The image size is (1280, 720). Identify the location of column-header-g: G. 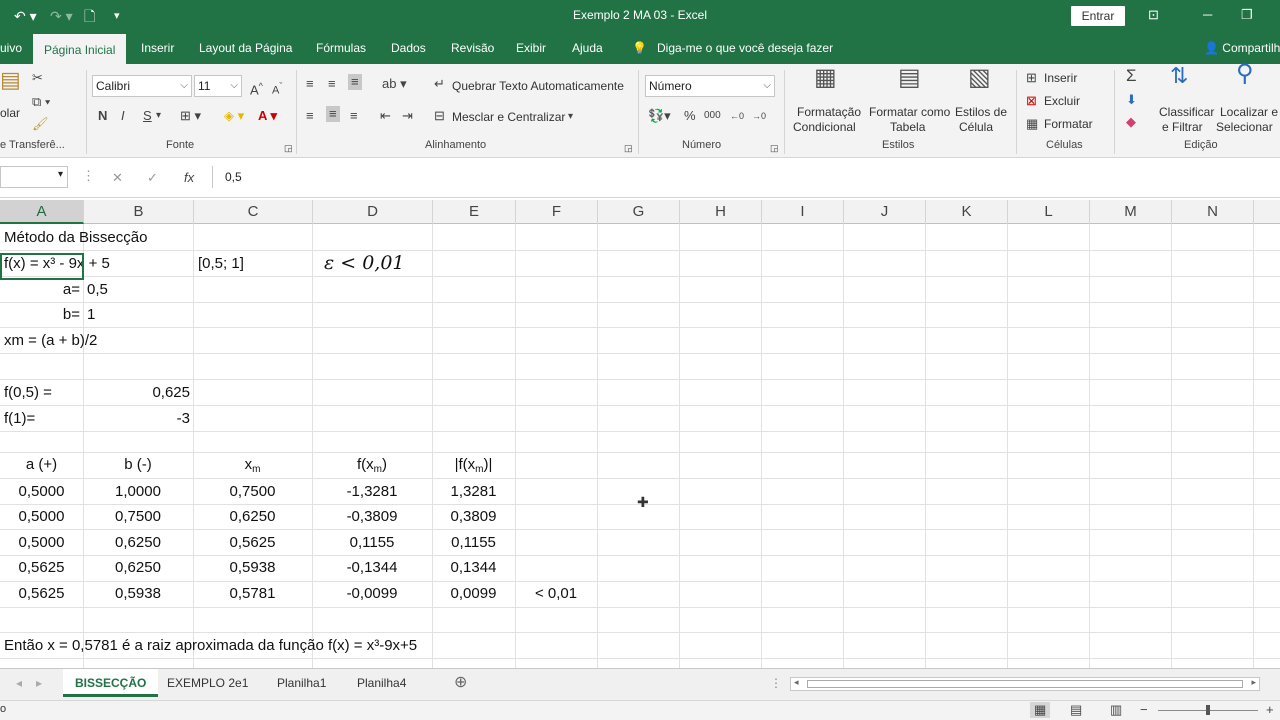
(639, 212).